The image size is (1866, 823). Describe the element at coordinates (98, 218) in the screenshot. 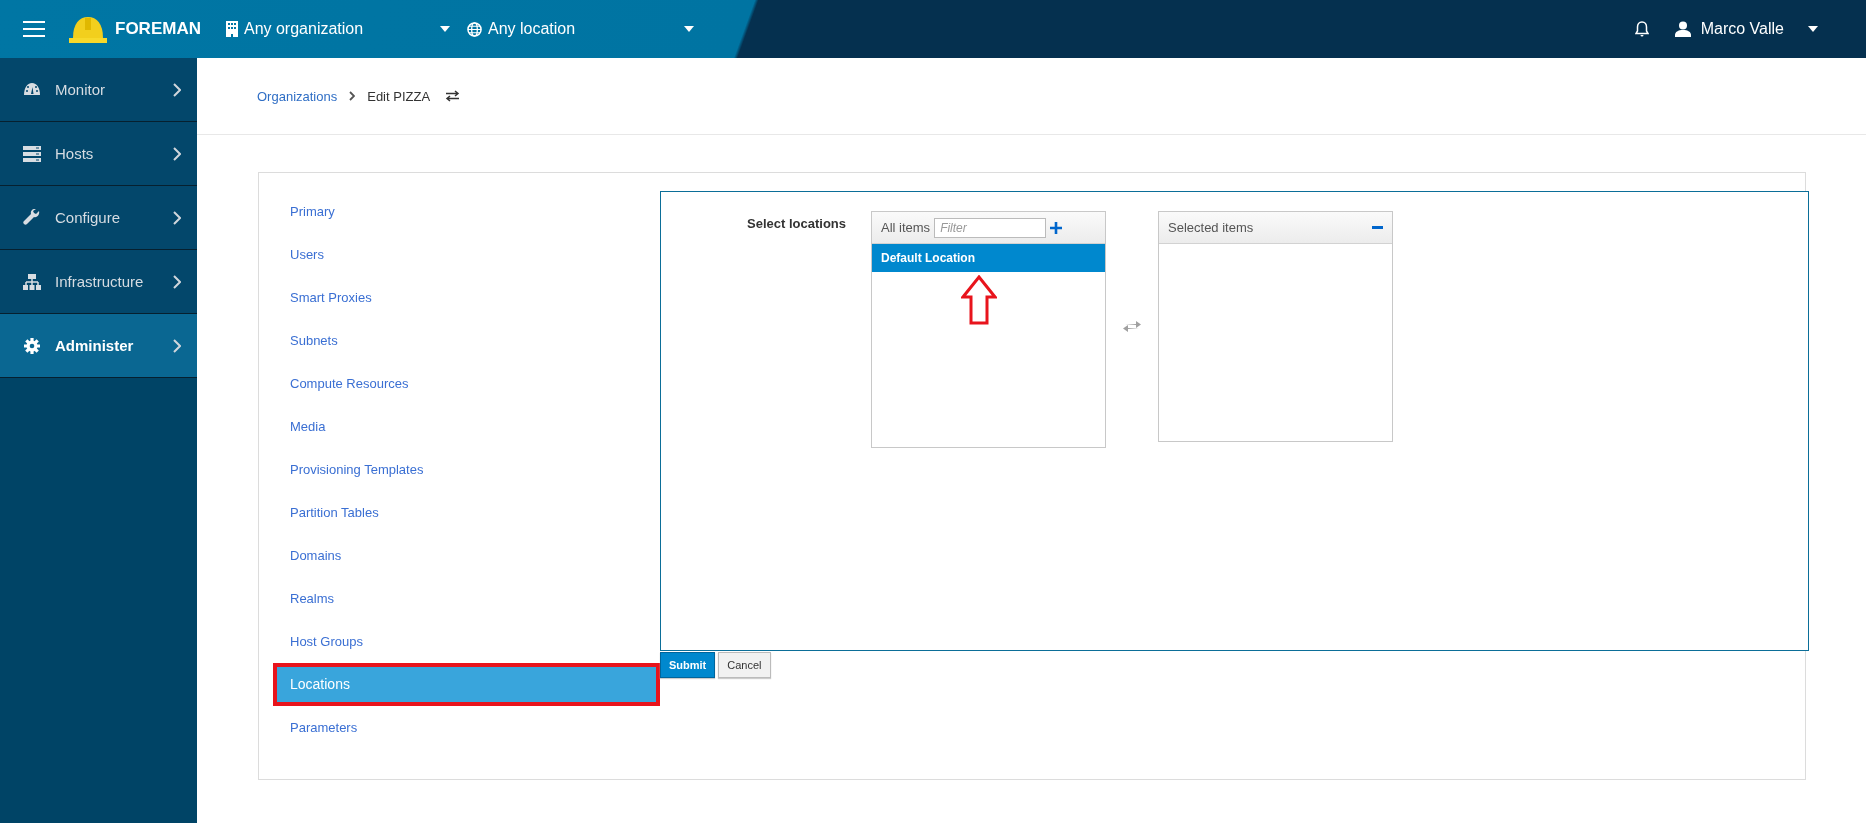

I see `sidebar-item: Configure` at that location.